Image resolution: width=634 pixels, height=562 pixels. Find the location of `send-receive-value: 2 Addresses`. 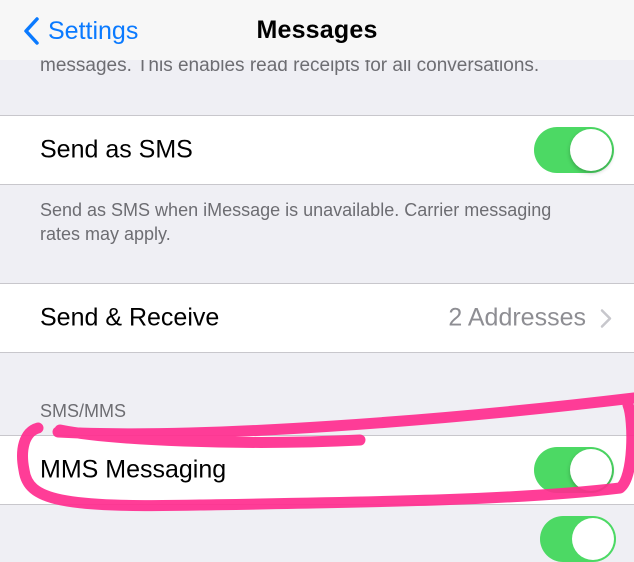

send-receive-value: 2 Addresses is located at coordinates (517, 317).